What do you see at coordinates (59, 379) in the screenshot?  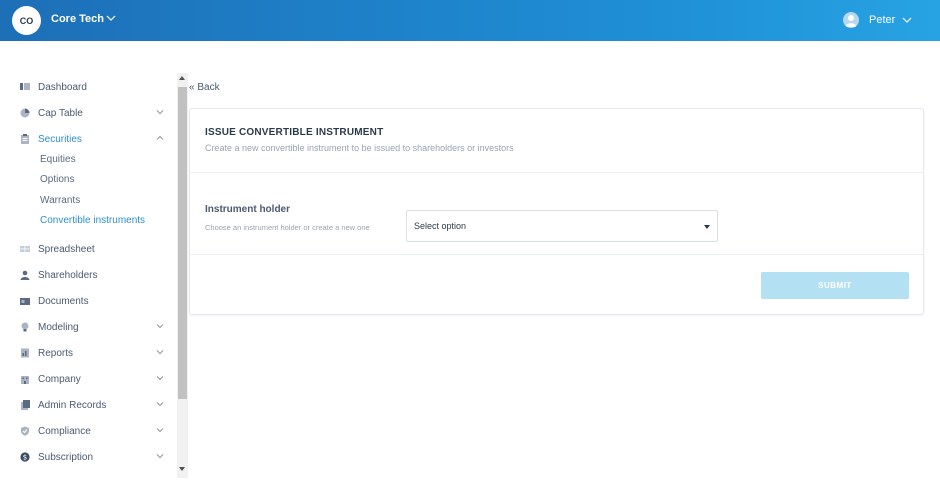 I see `sidebar-item-label: Company` at bounding box center [59, 379].